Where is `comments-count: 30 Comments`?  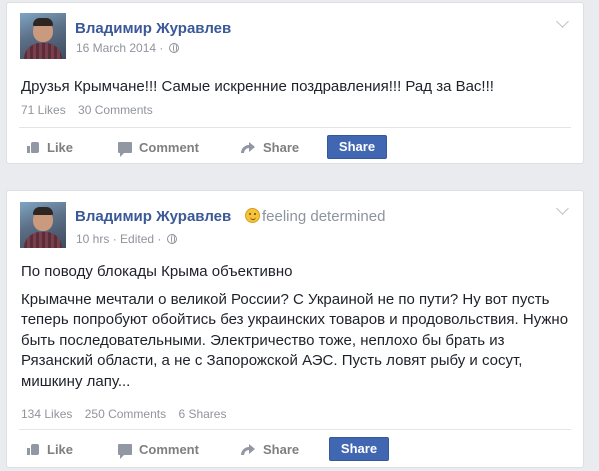
comments-count: 30 Comments is located at coordinates (115, 110).